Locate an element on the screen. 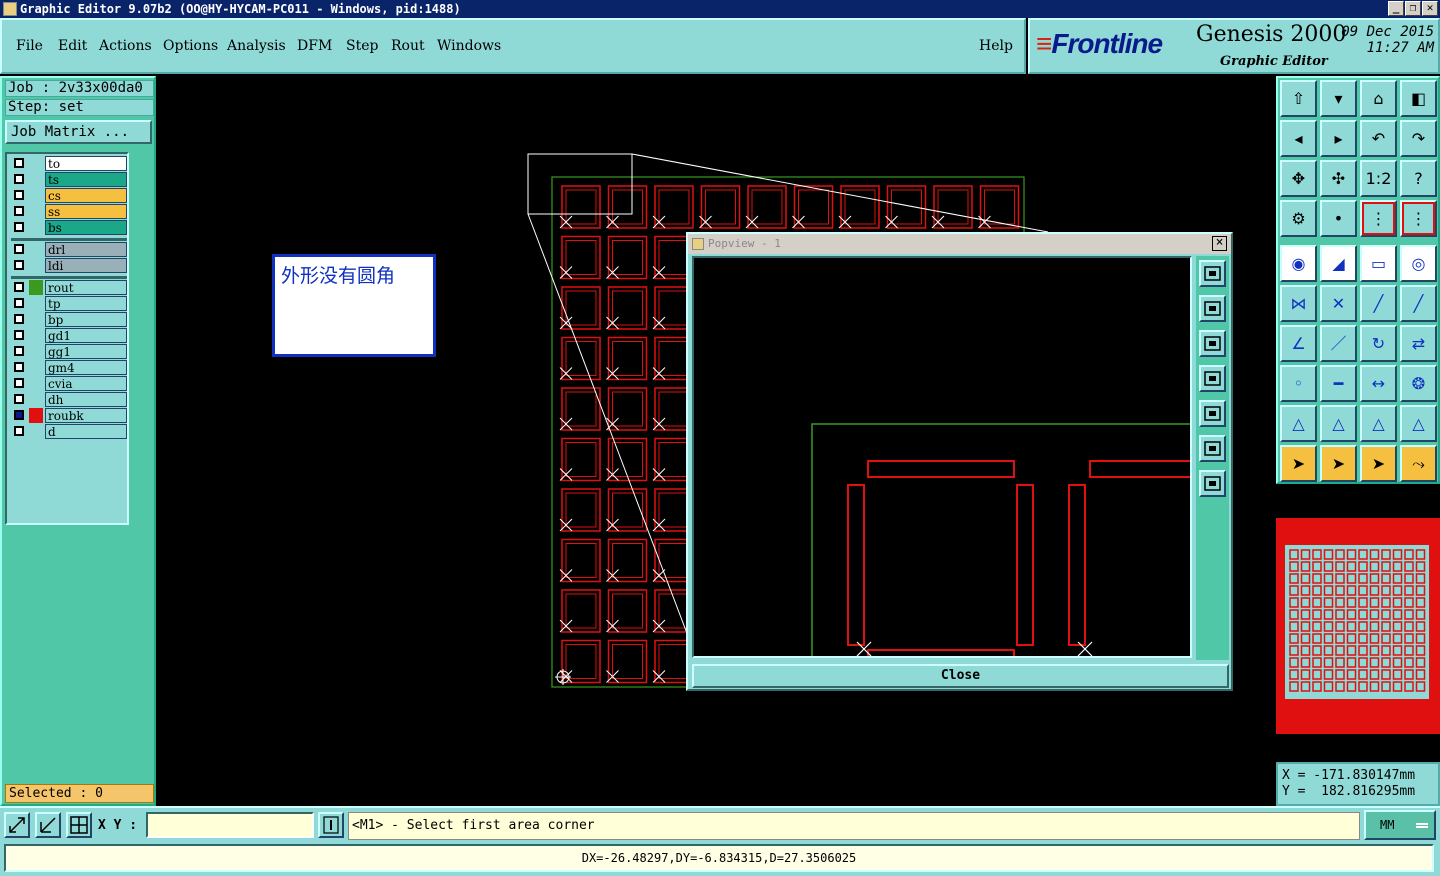 The width and height of the screenshot is (1440, 876). pan-left-icon: ◂ is located at coordinates (1298, 138).